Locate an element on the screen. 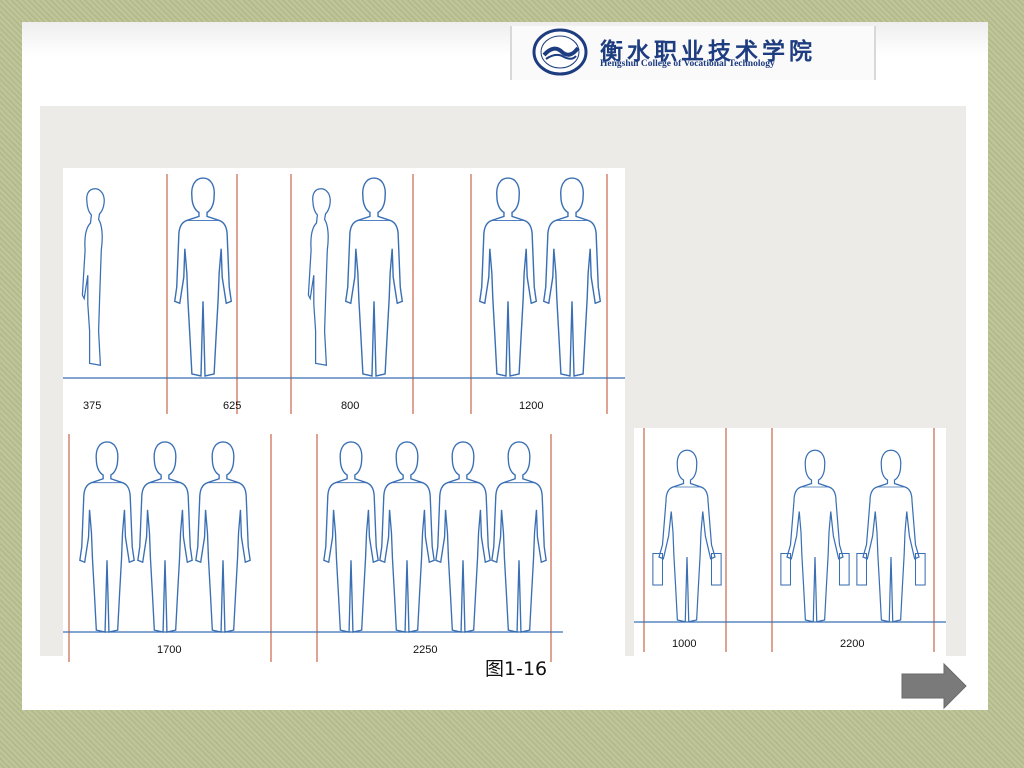 The image size is (1024, 768). figure-caption: 图1-16 is located at coordinates (516, 669).